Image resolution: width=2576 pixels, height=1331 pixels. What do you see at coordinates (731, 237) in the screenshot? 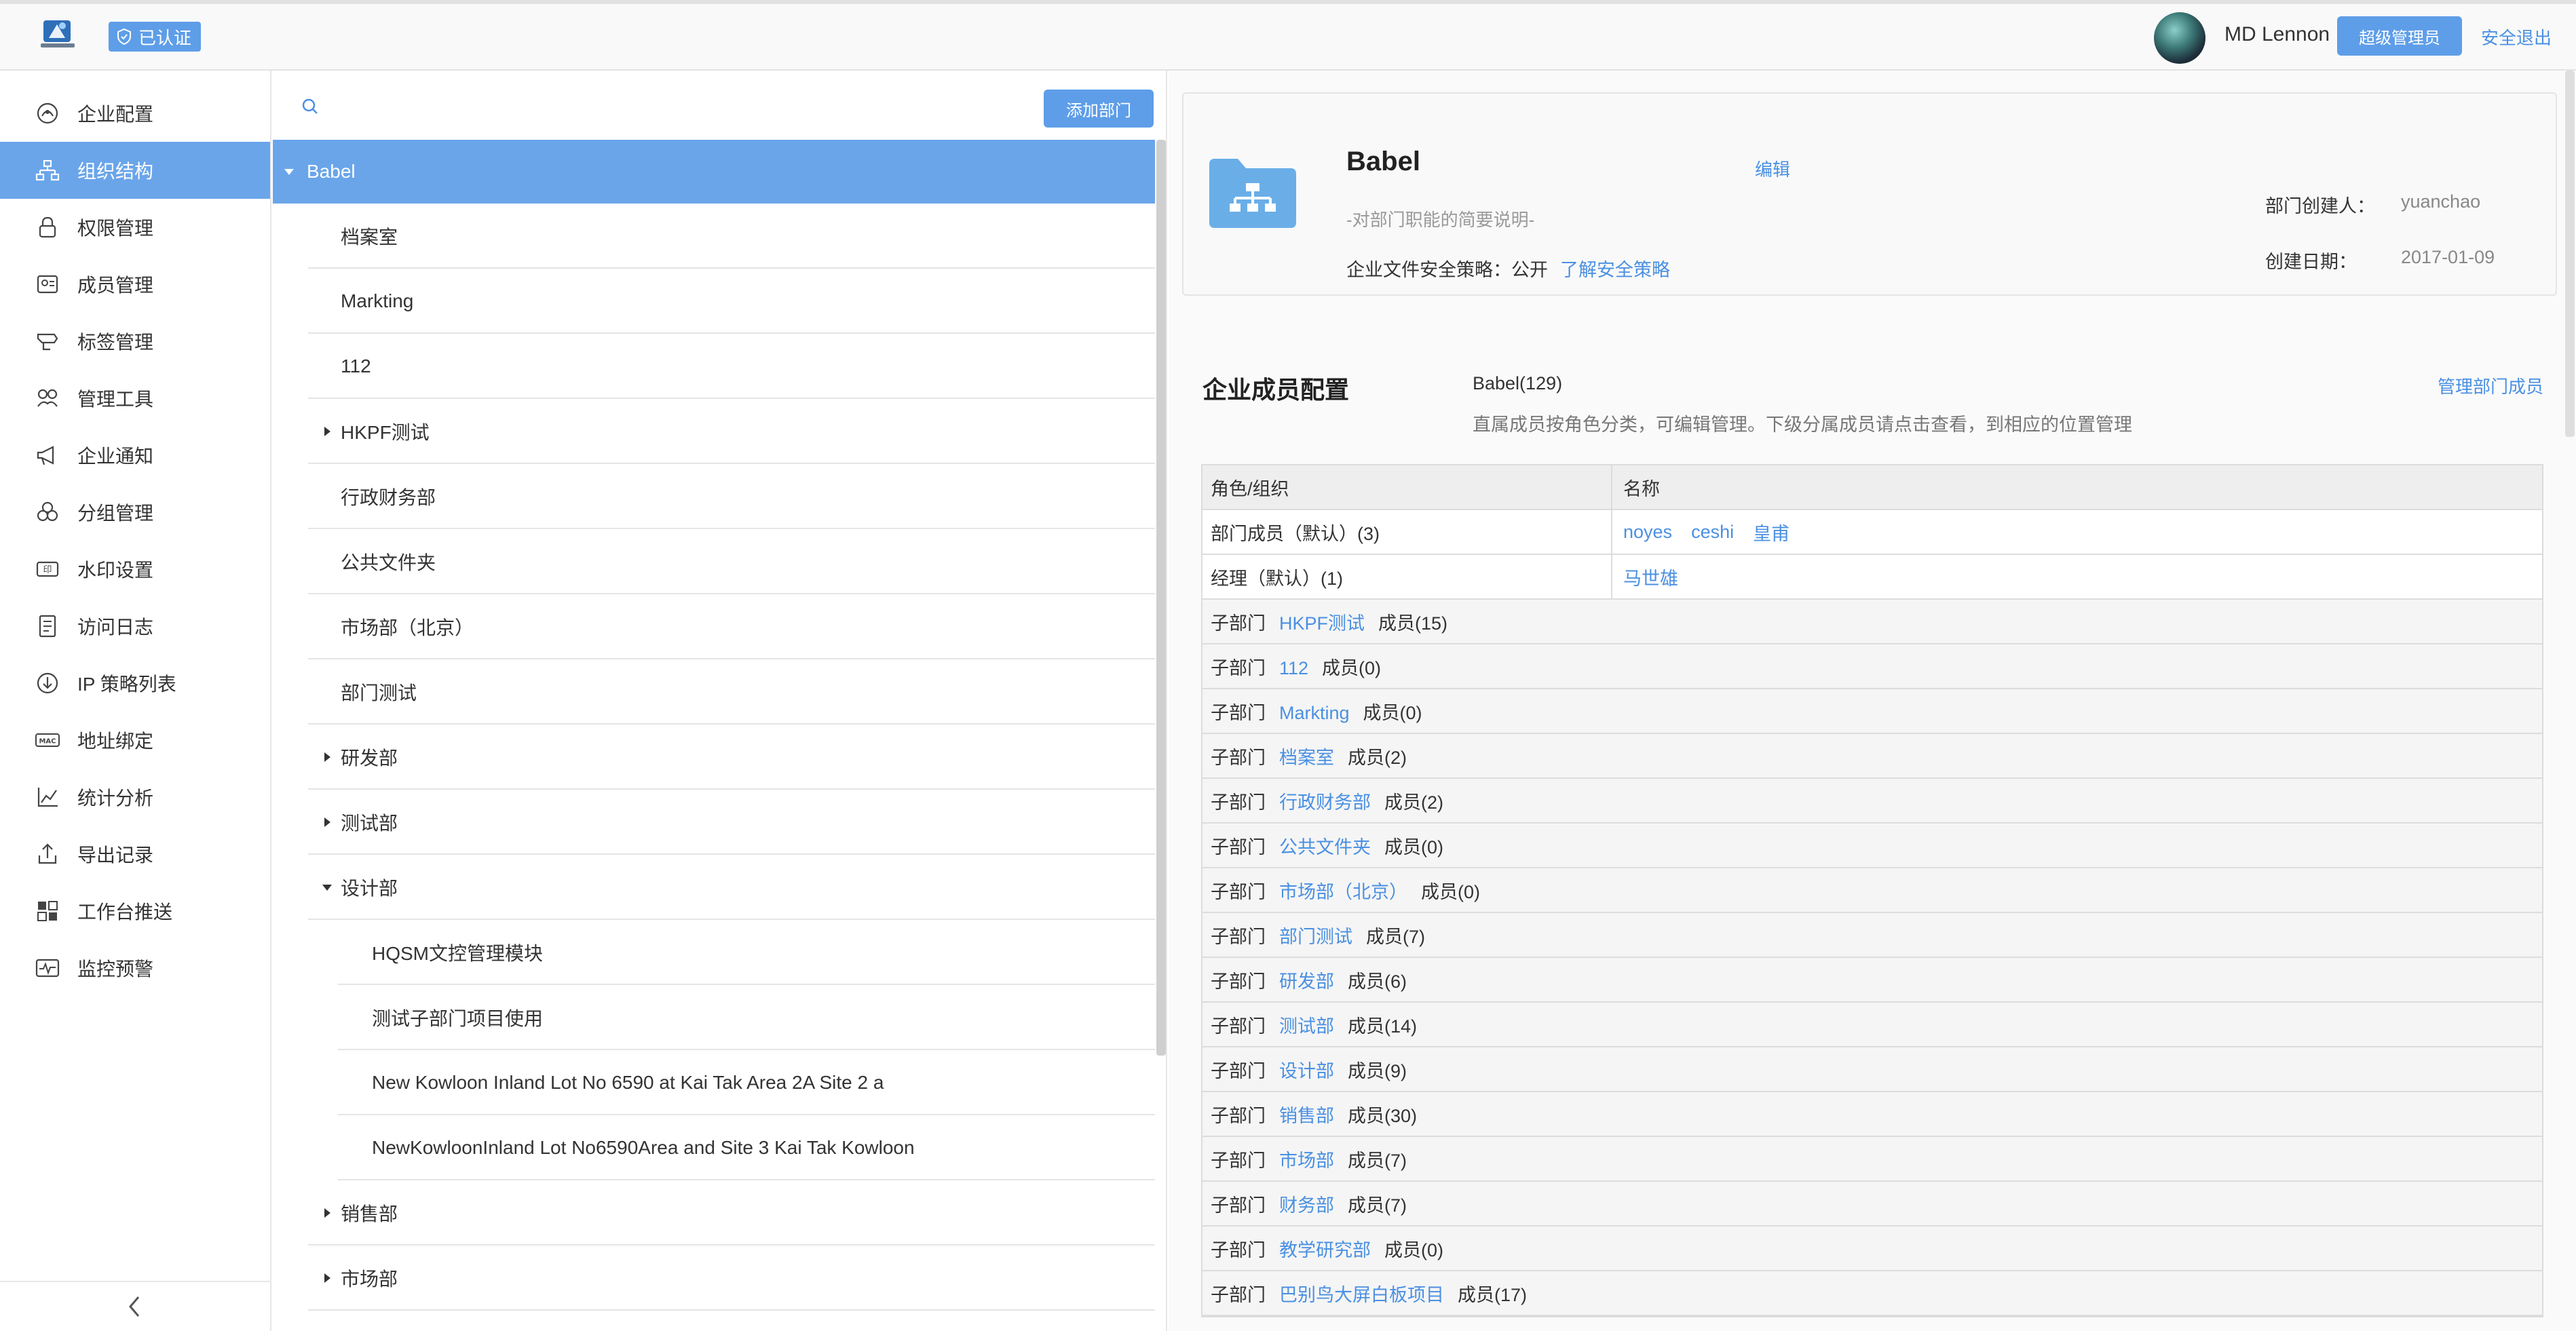
I see `tree-node: 档案室` at bounding box center [731, 237].